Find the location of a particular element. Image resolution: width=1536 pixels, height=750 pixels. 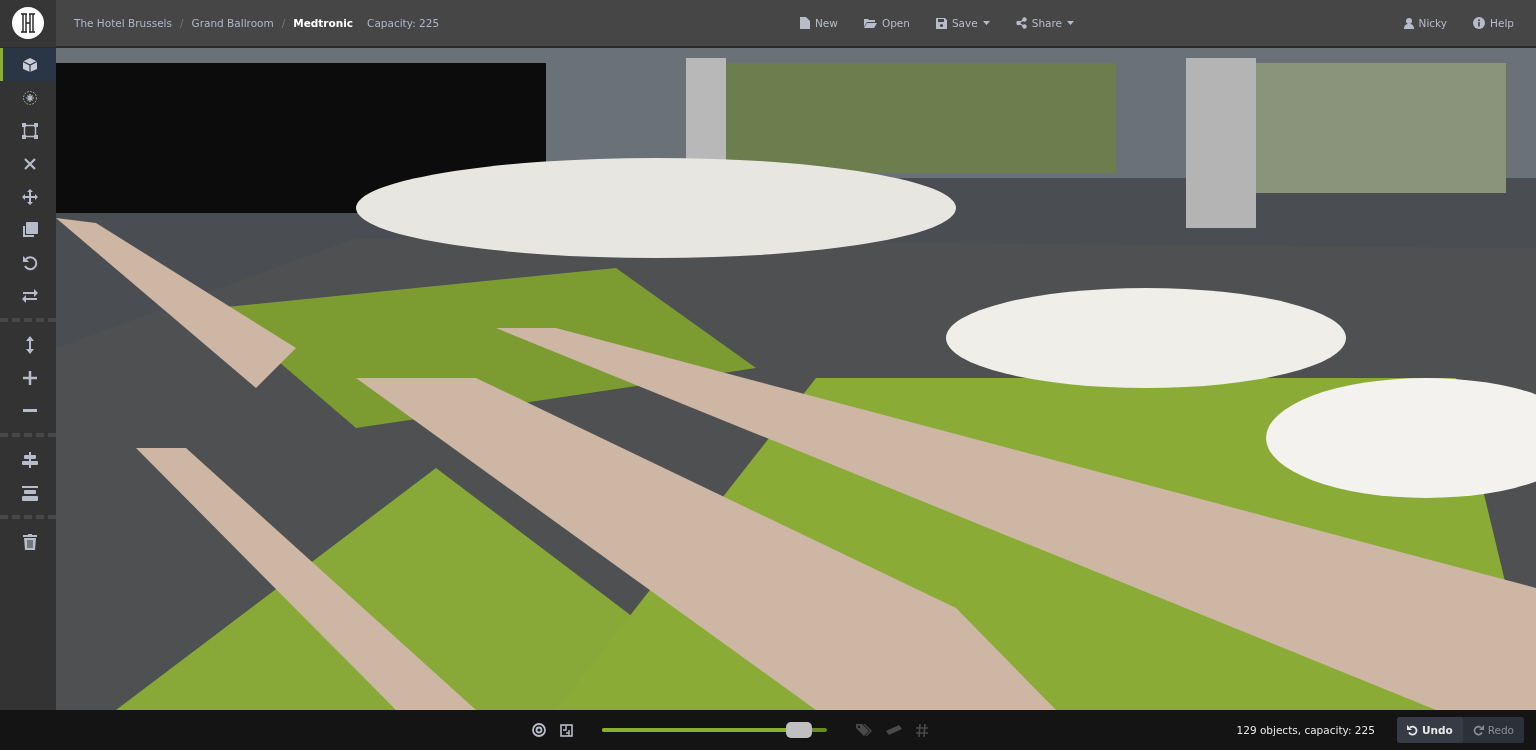

tool-button is located at coordinates (28, 64).